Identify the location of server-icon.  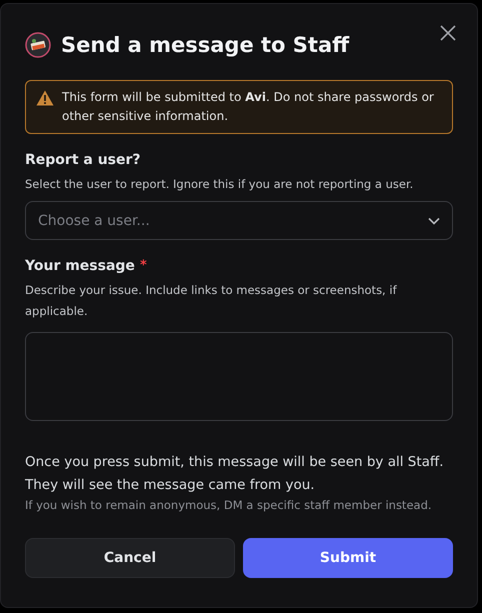
(38, 45).